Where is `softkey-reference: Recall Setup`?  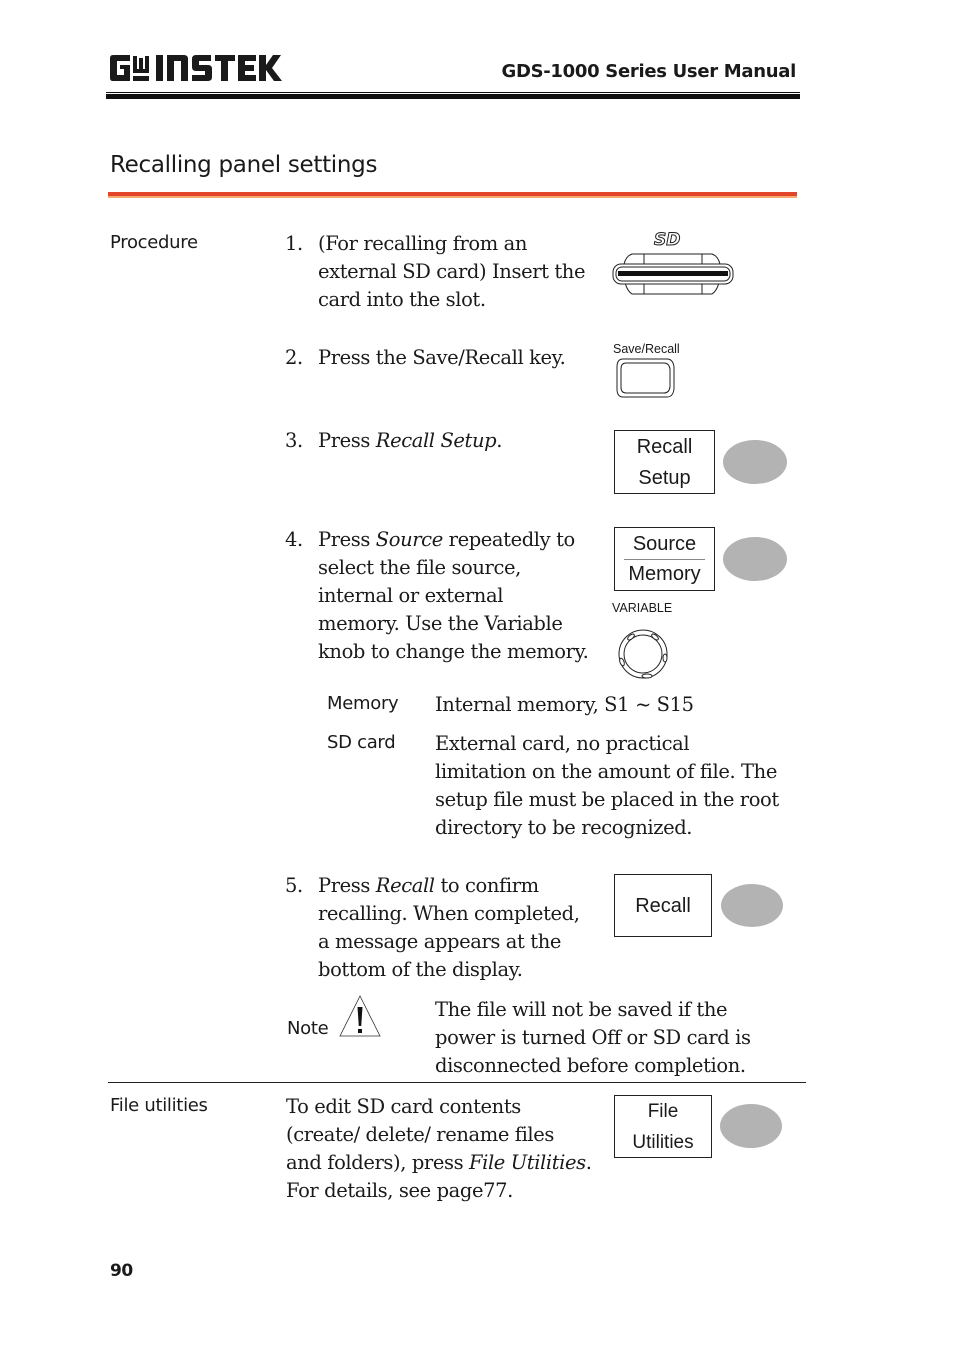
softkey-reference: Recall Setup is located at coordinates (436, 440).